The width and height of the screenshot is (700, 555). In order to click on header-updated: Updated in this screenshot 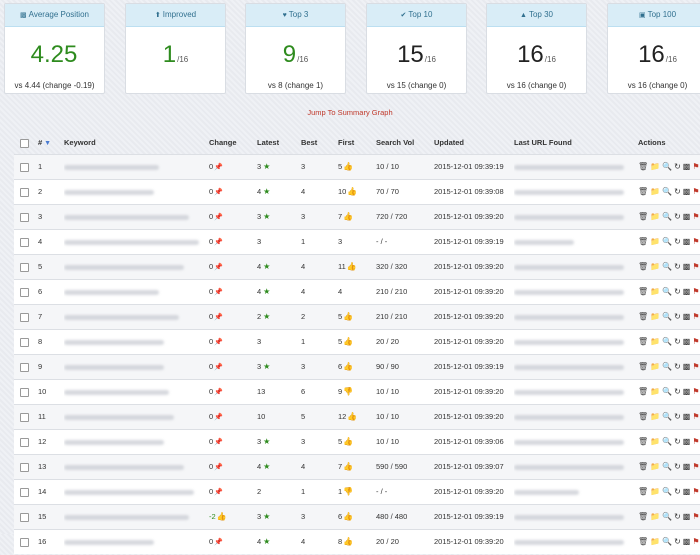, I will do `click(473, 142)`.